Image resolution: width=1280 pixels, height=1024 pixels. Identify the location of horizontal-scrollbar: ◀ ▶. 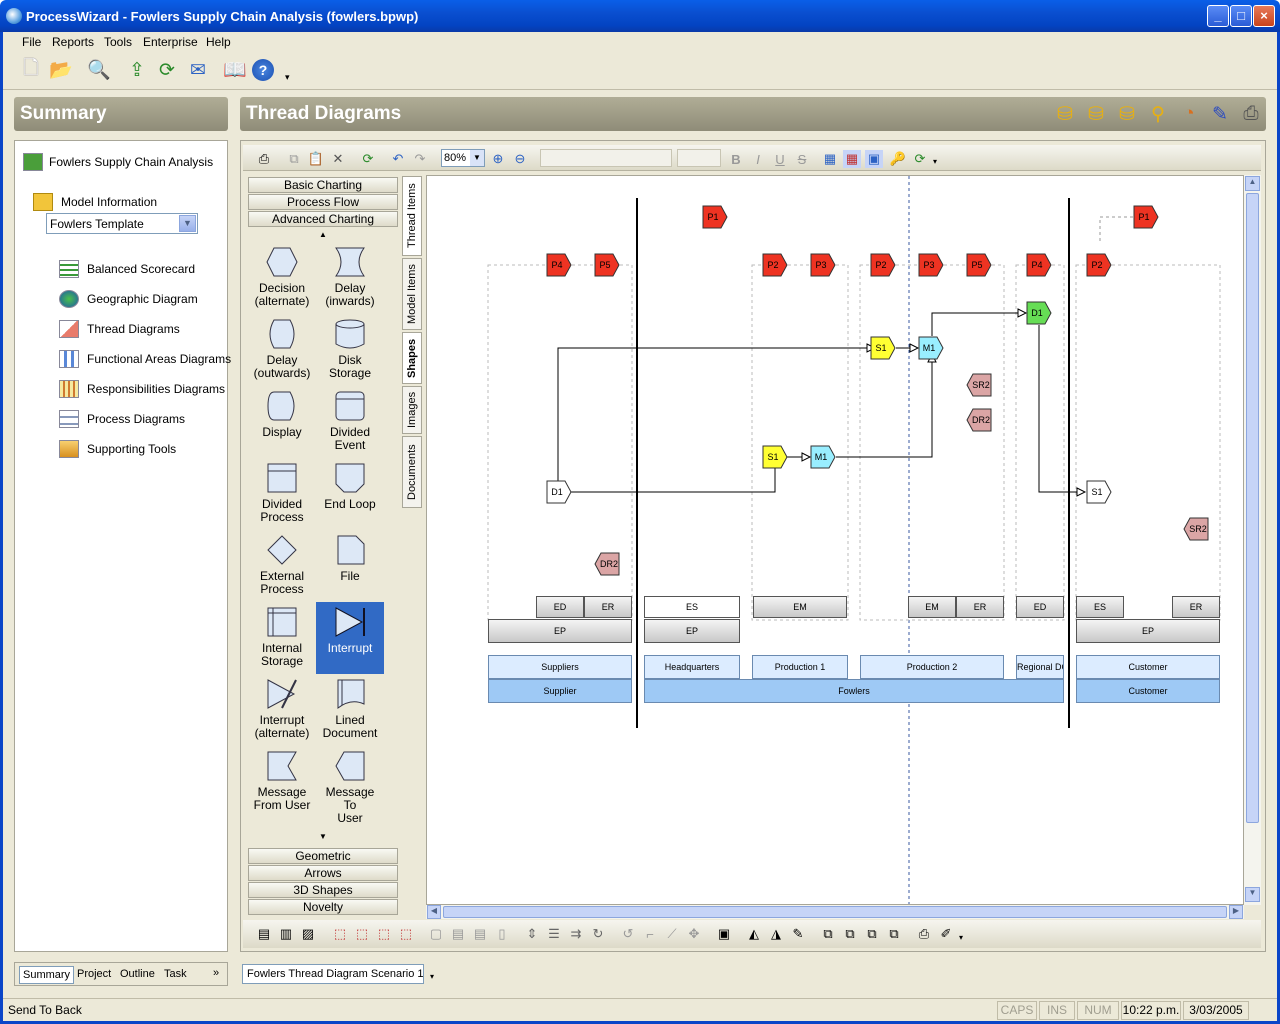
(835, 912).